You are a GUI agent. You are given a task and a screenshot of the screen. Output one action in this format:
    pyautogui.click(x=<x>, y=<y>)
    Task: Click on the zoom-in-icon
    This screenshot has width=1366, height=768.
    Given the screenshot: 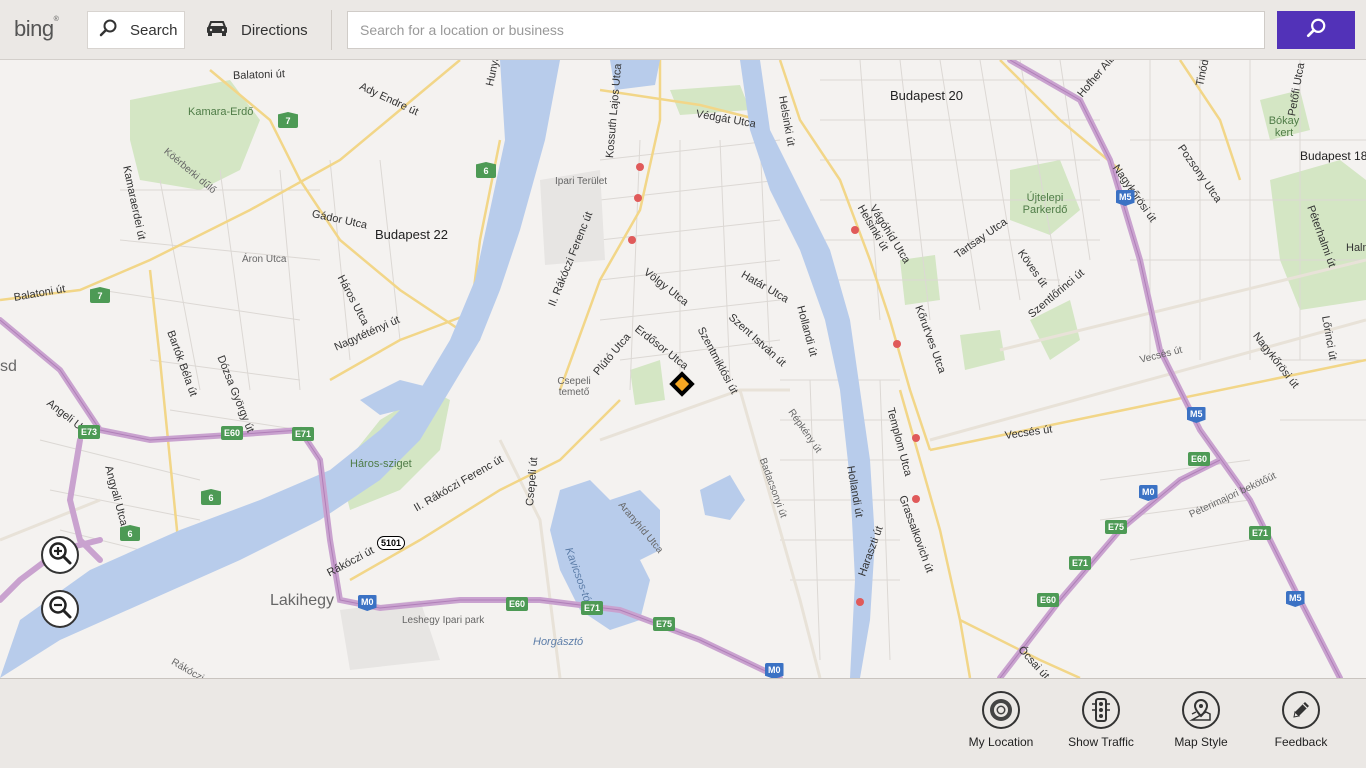 What is the action you would take?
    pyautogui.click(x=60, y=555)
    